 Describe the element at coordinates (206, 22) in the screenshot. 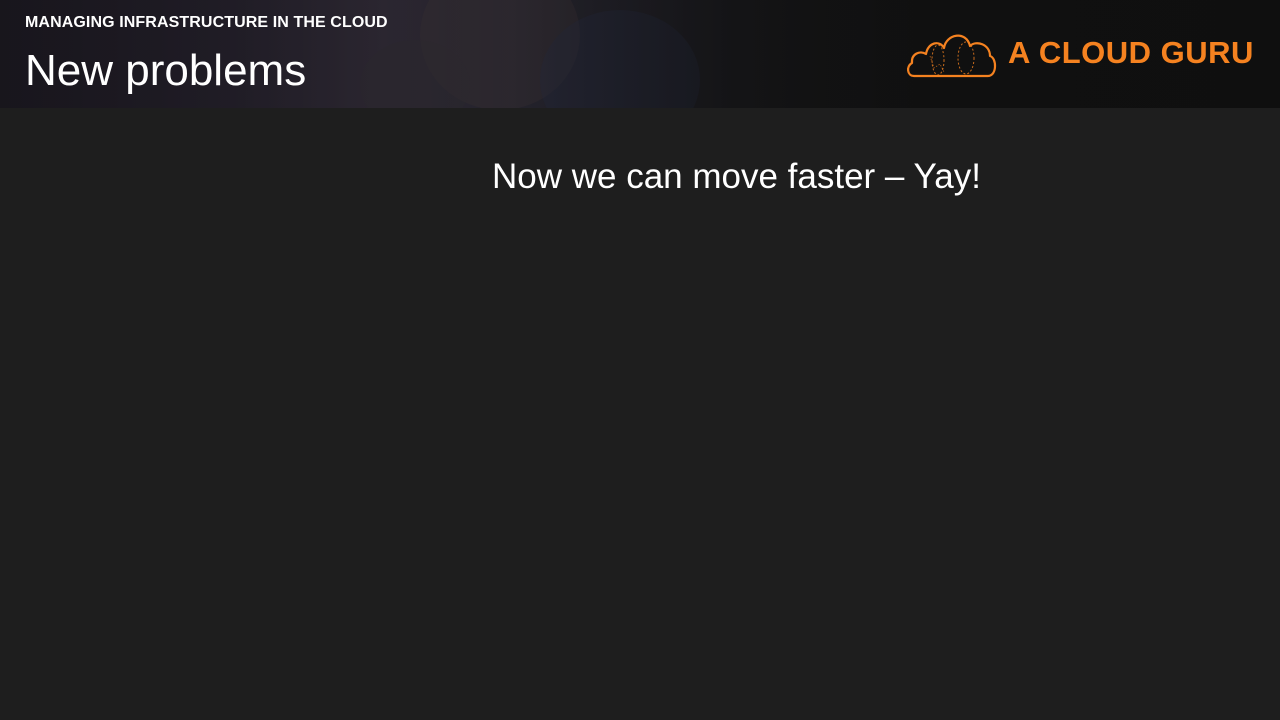

I see `course-title: MANAGING INFRASTRUCTURE IN THE CLOUD` at that location.